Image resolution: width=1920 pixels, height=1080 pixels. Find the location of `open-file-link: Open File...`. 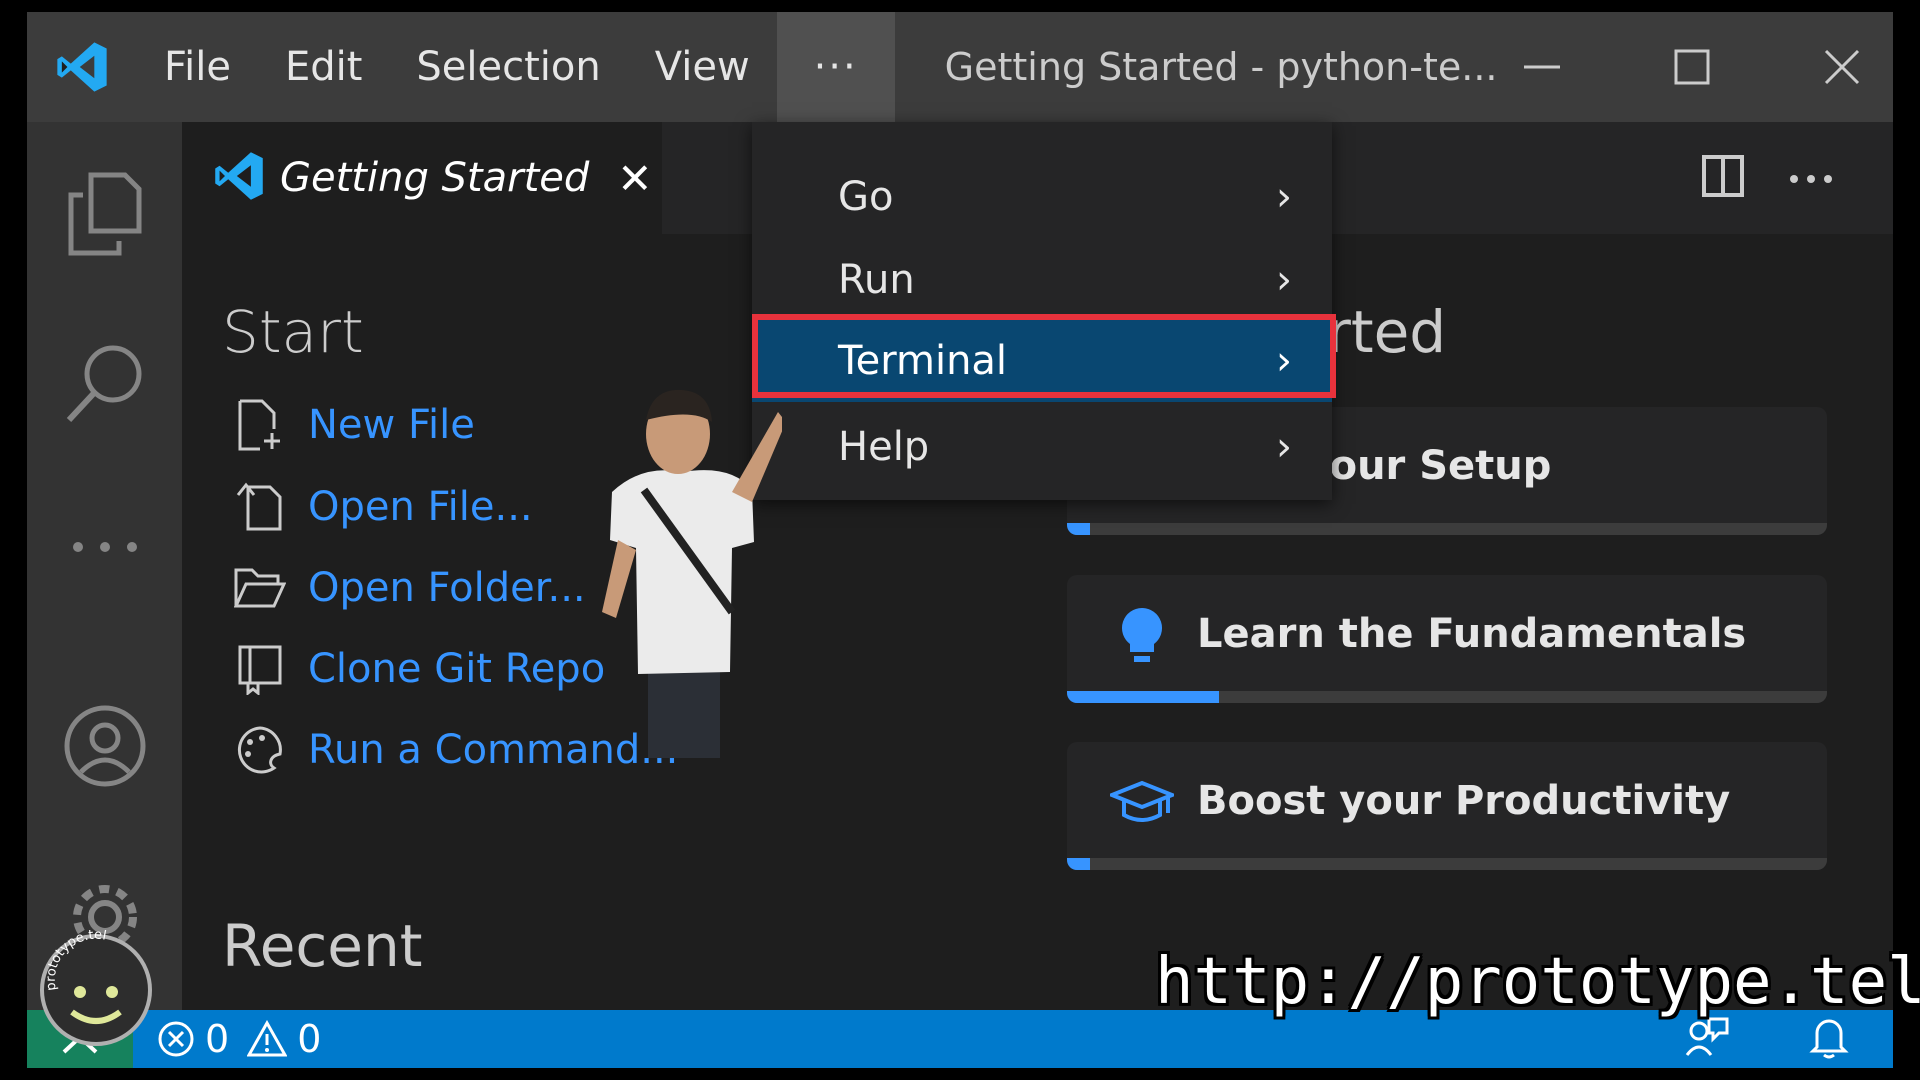

open-file-link: Open File... is located at coordinates (382, 507).